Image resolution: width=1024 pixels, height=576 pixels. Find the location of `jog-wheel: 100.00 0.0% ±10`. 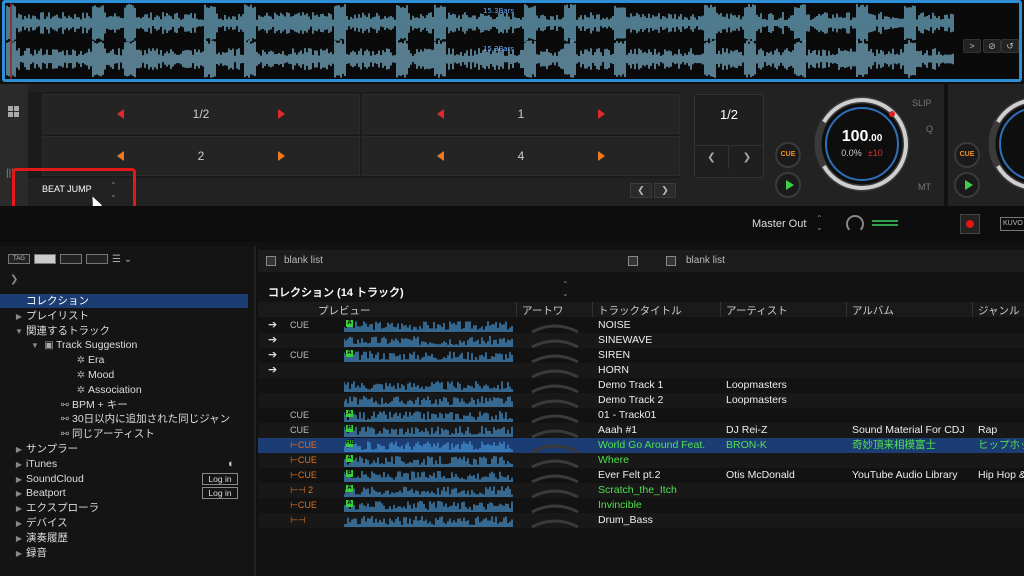

jog-wheel: 100.00 0.0% ±10 is located at coordinates (862, 144).